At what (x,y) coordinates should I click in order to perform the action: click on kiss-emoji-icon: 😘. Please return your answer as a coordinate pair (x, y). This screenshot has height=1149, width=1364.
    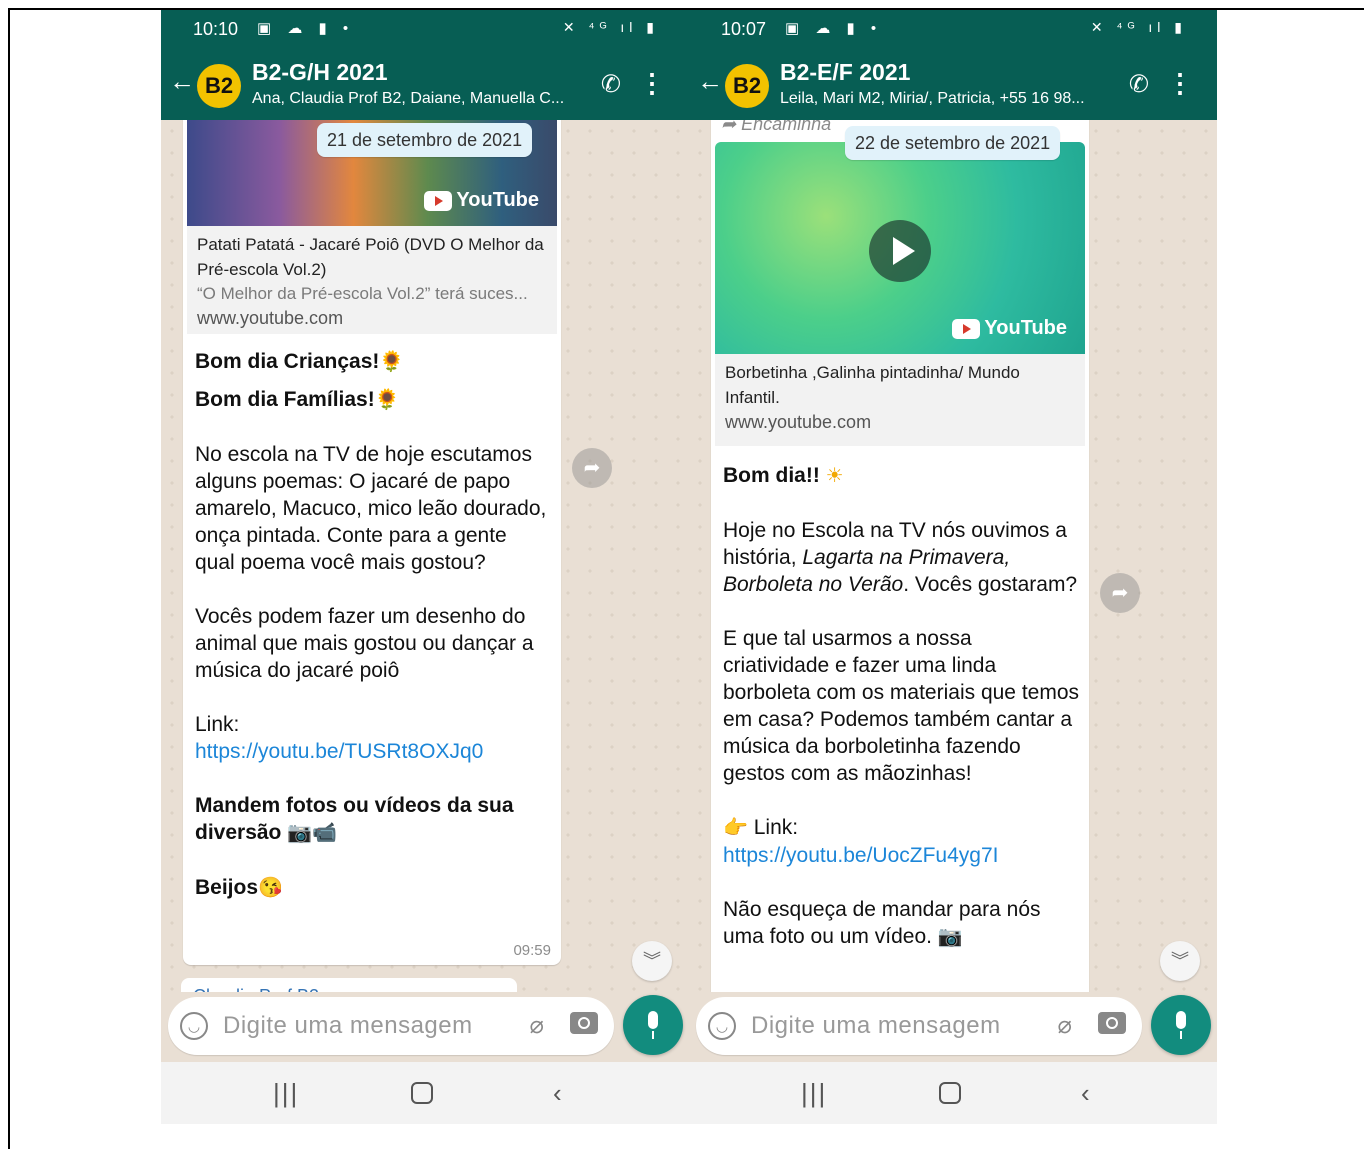
    Looking at the image, I should click on (270, 888).